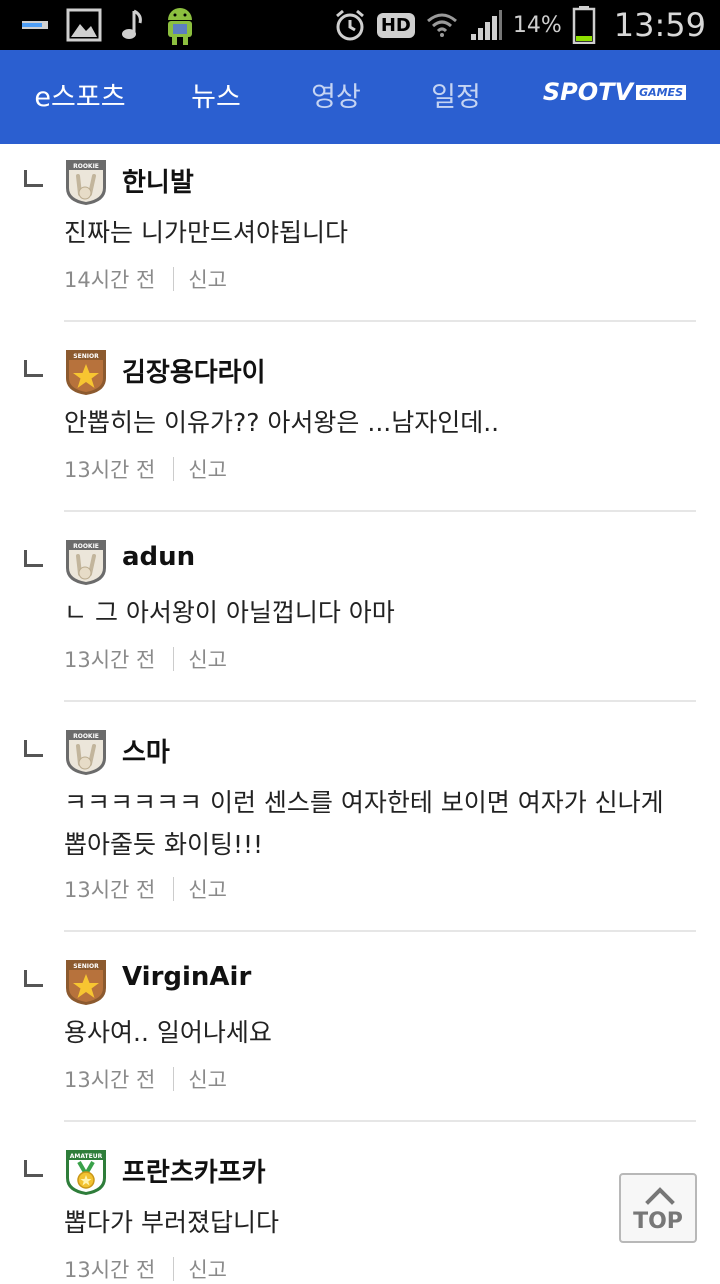 The height and width of the screenshot is (1284, 720). I want to click on comment-author: 프란츠카프카, so click(194, 1170).